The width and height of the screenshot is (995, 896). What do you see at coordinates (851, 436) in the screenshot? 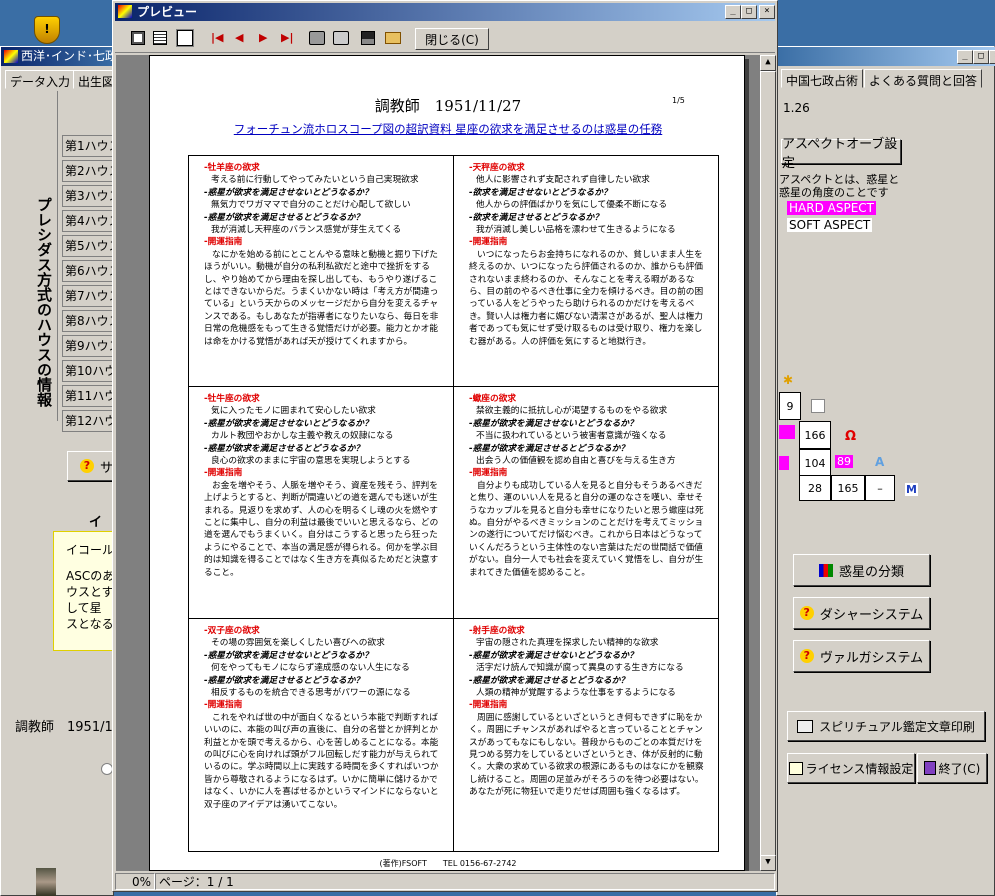
I see `leo-icon: Ω` at bounding box center [851, 436].